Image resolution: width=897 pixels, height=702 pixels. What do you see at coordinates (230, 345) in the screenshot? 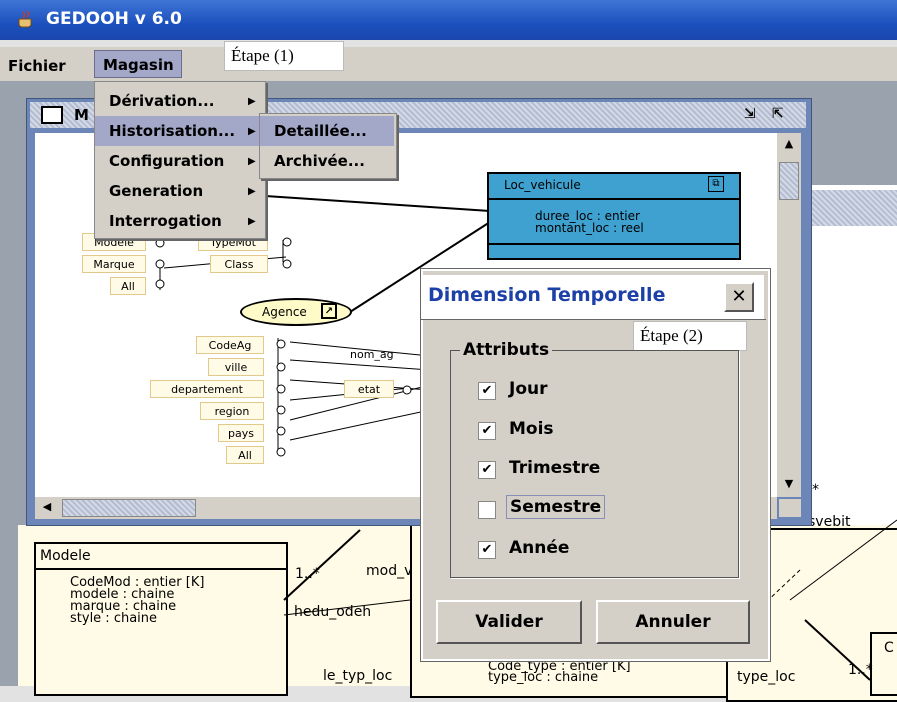
I see `level-box-codeag: CodeAg` at bounding box center [230, 345].